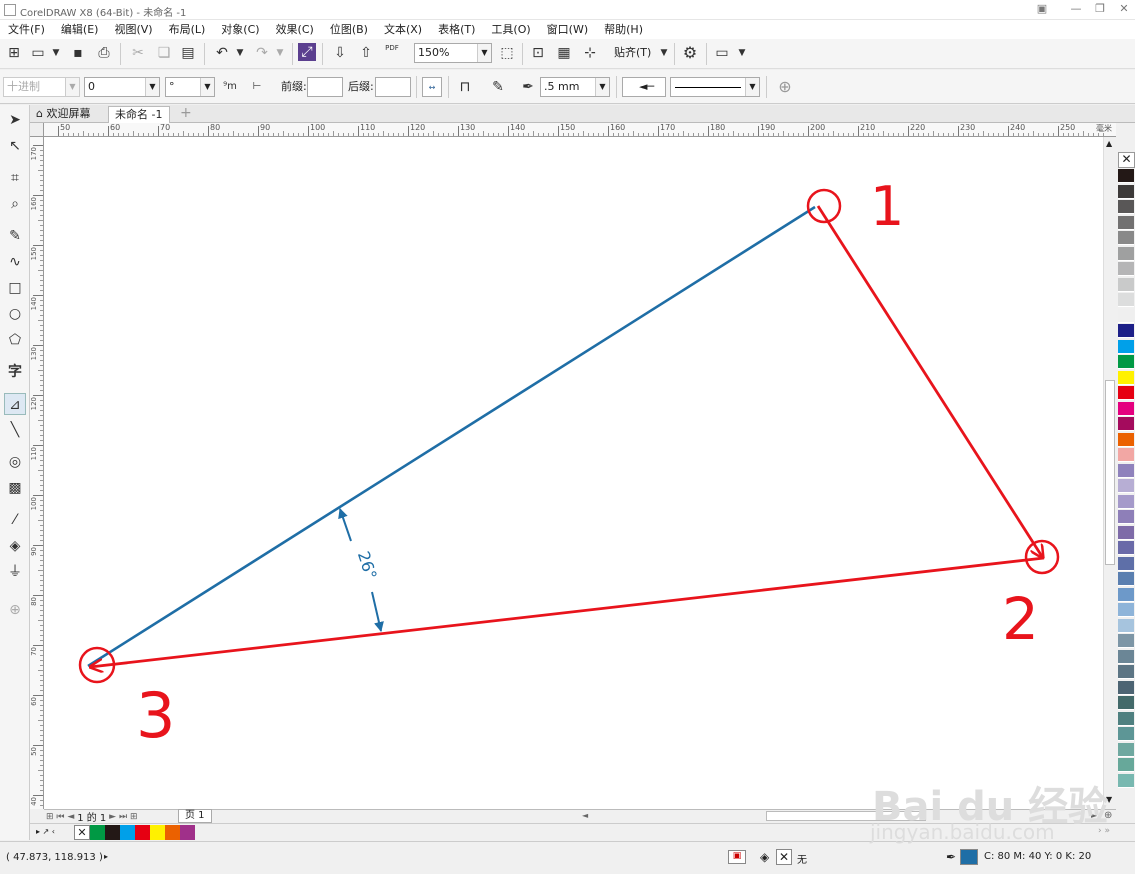  Describe the element at coordinates (538, 53) in the screenshot. I see `show-rulers-icon: ⊡` at that location.